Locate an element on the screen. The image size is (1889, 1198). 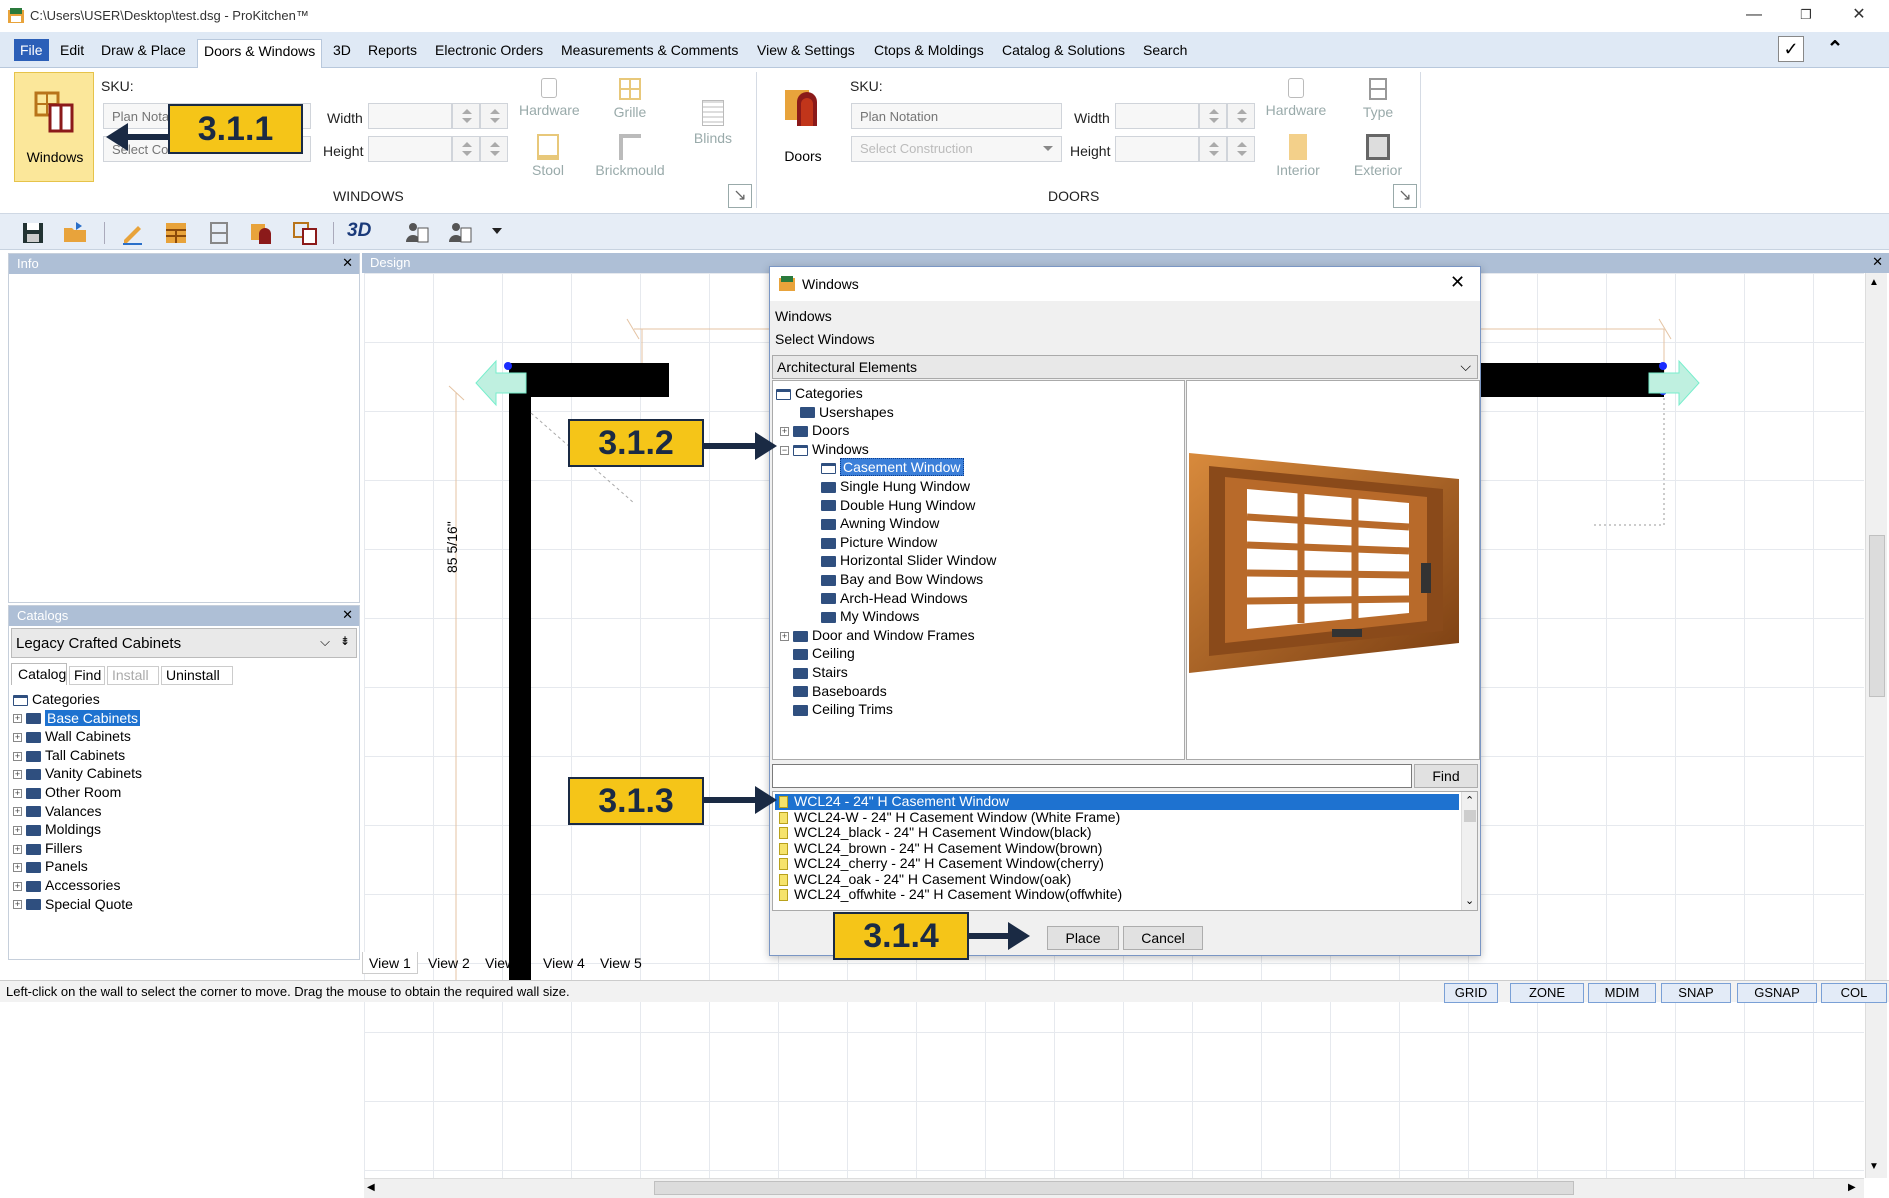
tree-window-type-item: Picture Window is located at coordinates (1001, 542).